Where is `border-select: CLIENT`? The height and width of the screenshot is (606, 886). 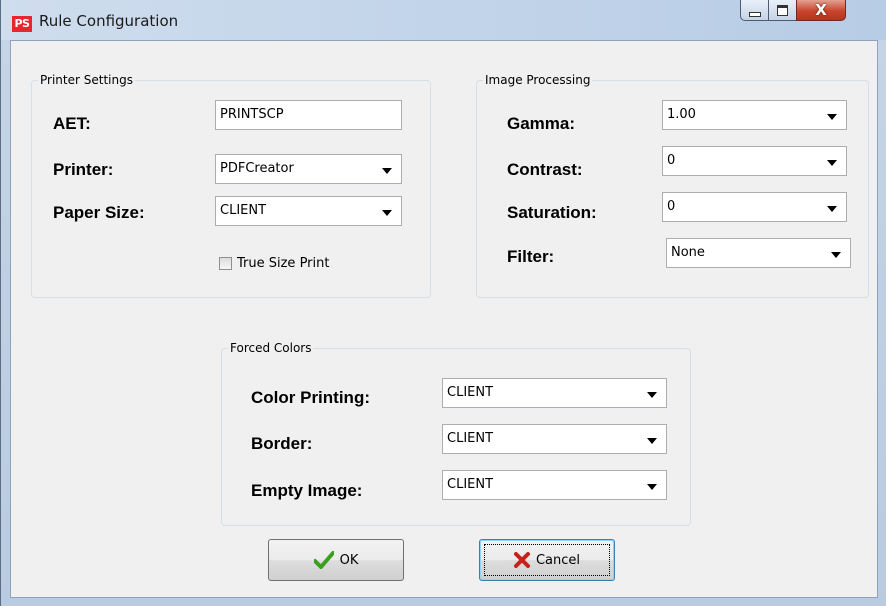 border-select: CLIENT is located at coordinates (554, 439).